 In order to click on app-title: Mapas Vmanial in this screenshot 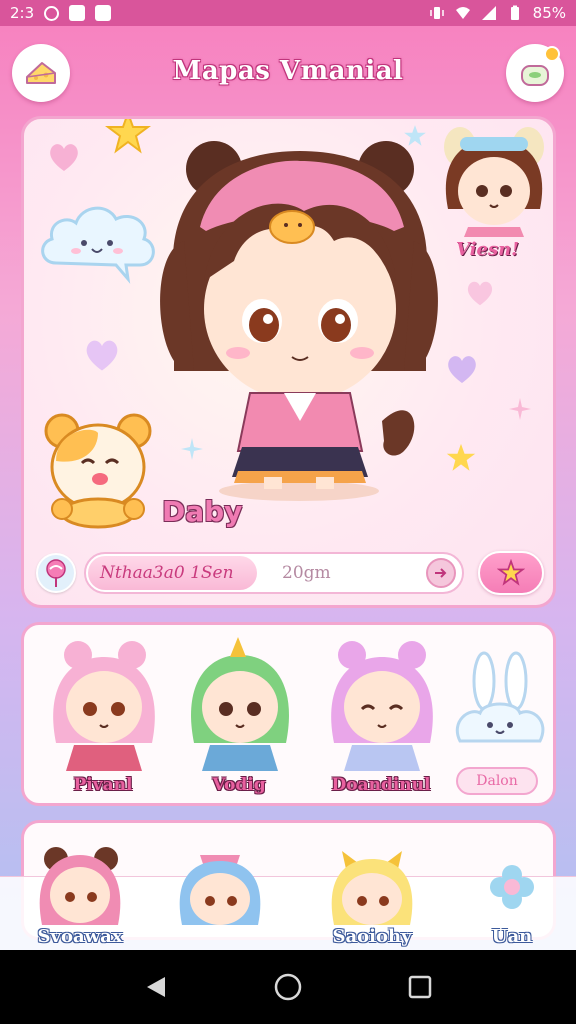, I will do `click(288, 71)`.